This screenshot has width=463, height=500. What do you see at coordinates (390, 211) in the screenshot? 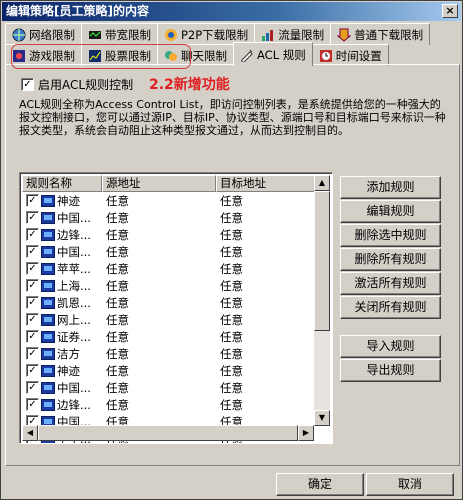
I see `edit-rule-button: 编辑规则` at bounding box center [390, 211].